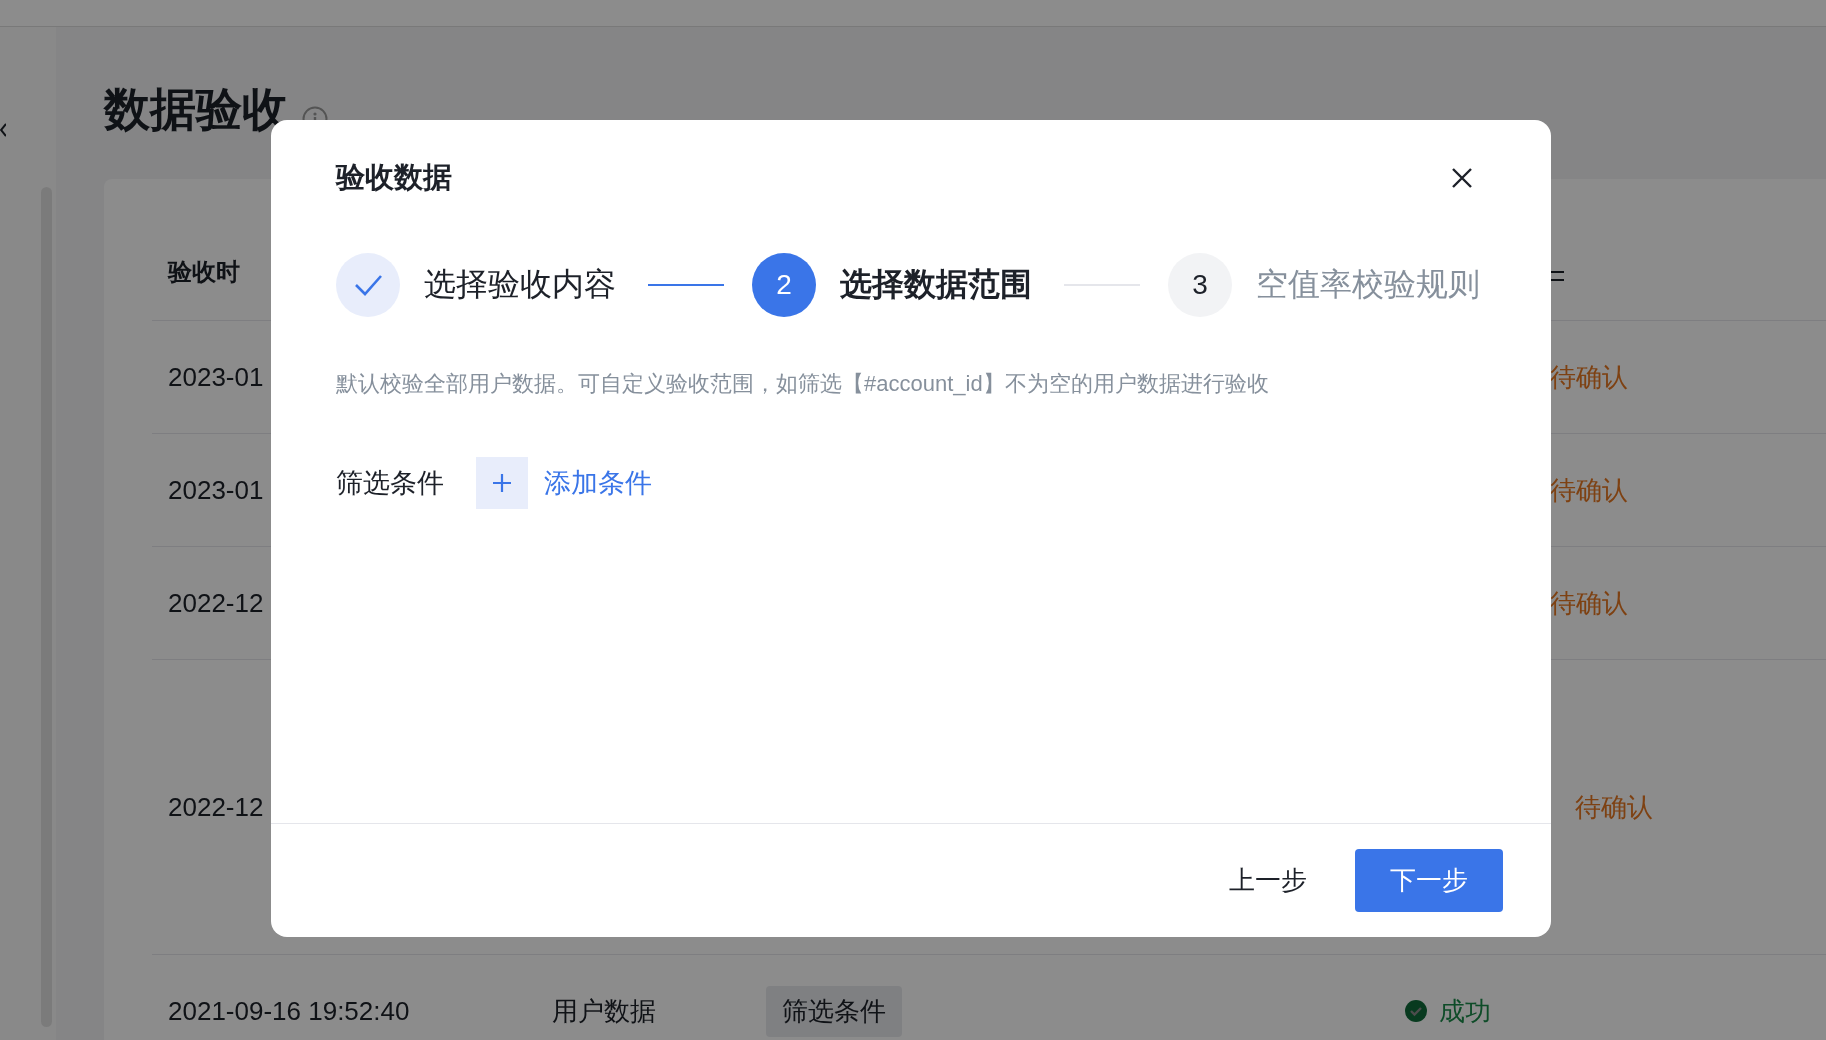 Image resolution: width=1826 pixels, height=1040 pixels. What do you see at coordinates (394, 177) in the screenshot?
I see `dialog-title: 验收数据` at bounding box center [394, 177].